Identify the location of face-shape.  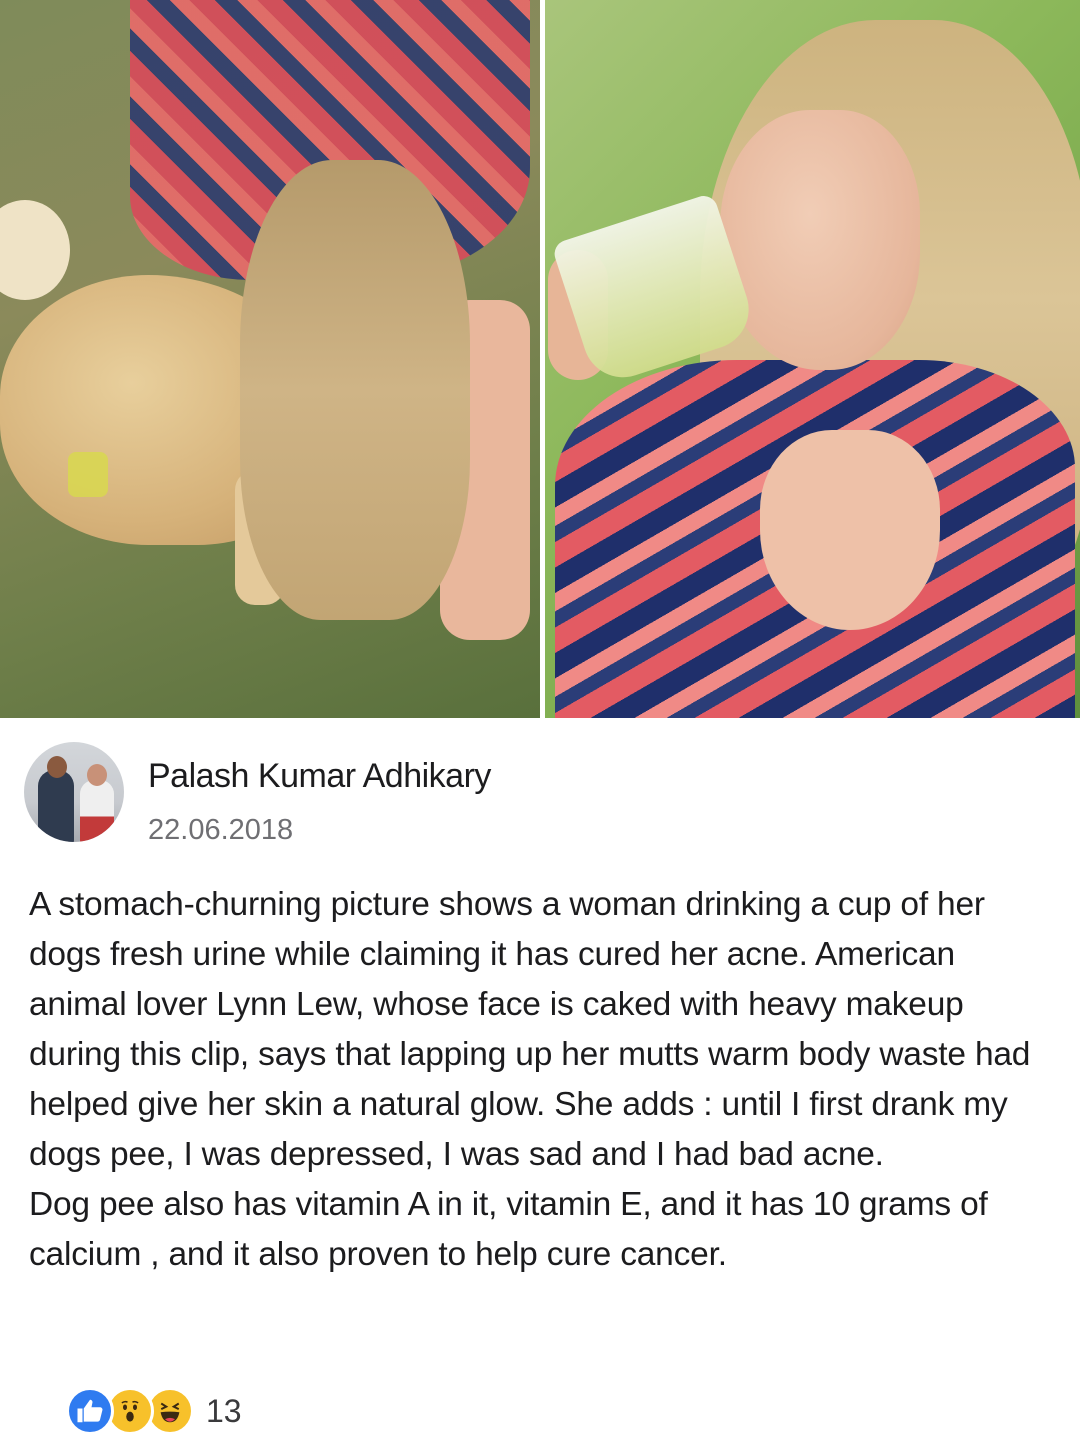
(820, 240).